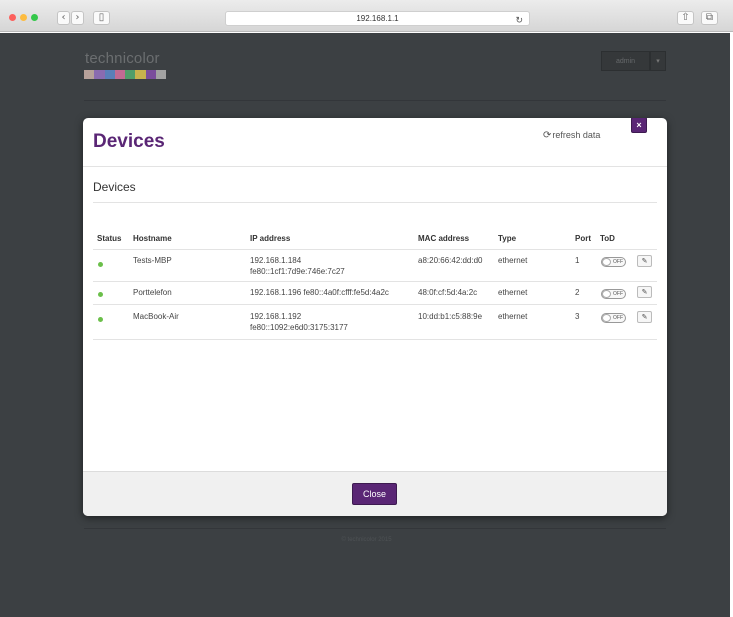 This screenshot has height=617, width=733. What do you see at coordinates (519, 20) in the screenshot?
I see `reload-icon: ↻` at bounding box center [519, 20].